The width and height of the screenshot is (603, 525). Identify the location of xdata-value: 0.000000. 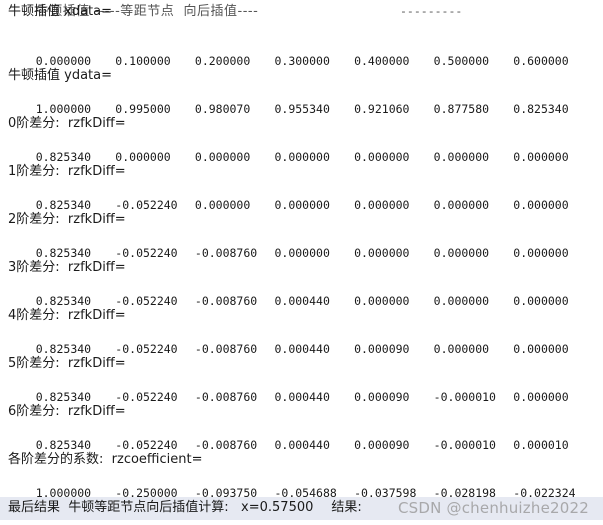
(63, 61).